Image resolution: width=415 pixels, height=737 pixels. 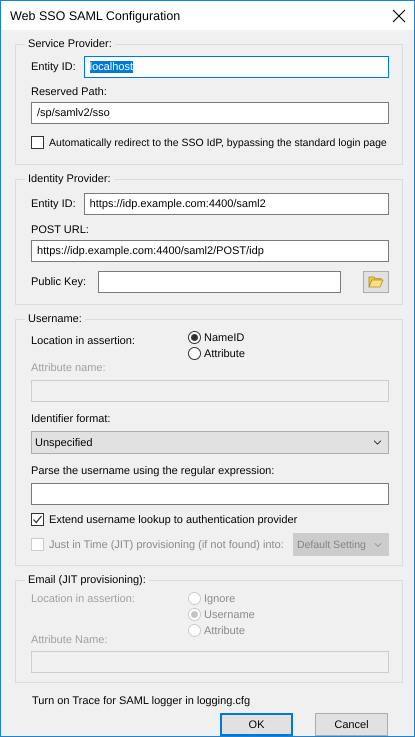 What do you see at coordinates (209, 142) in the screenshot?
I see `checkbox: Automatically redirect to the SSO IdP, bypassing the standard login page` at bounding box center [209, 142].